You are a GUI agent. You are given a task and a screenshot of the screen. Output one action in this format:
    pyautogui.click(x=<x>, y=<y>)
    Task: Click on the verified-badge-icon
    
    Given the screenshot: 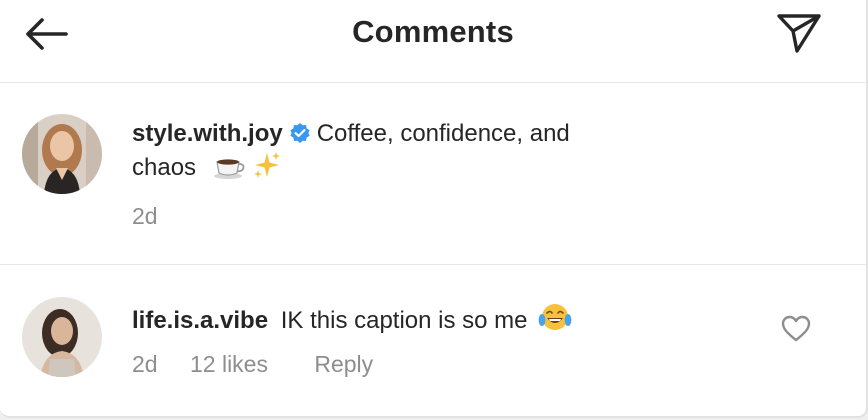 What is the action you would take?
    pyautogui.click(x=300, y=133)
    